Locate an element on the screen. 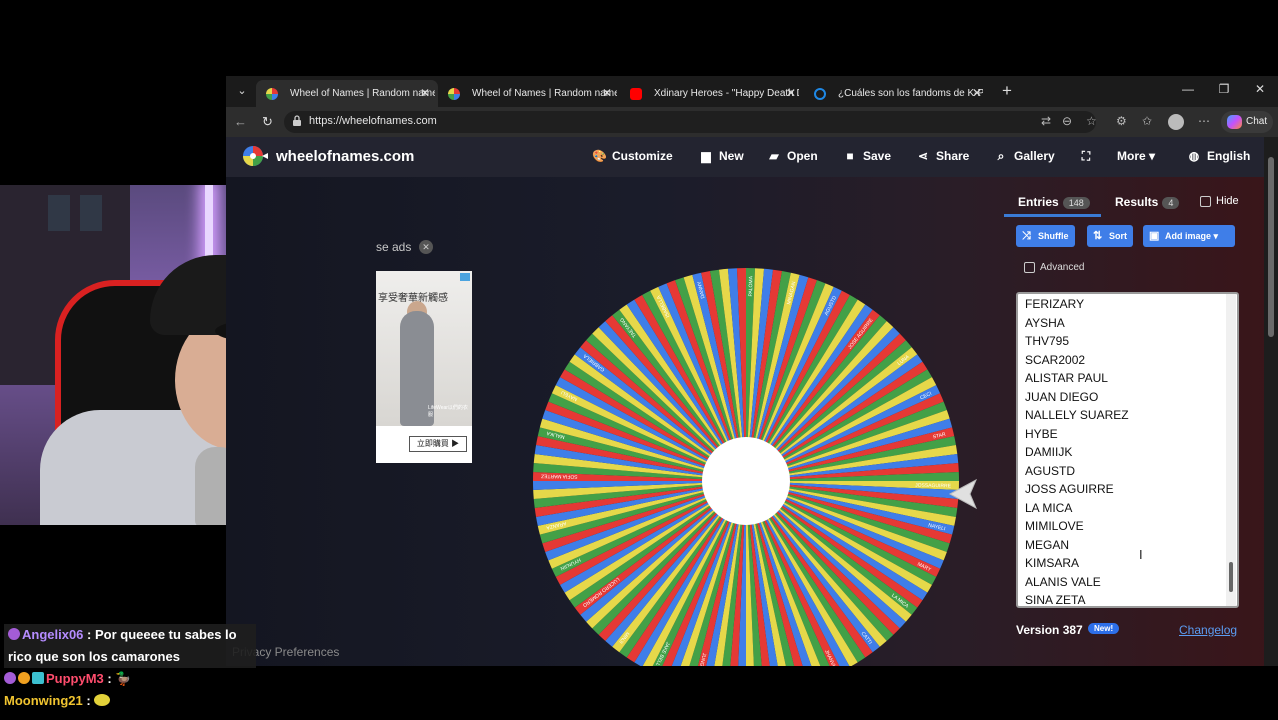  add-image-label: Add image is located at coordinates (1188, 236).